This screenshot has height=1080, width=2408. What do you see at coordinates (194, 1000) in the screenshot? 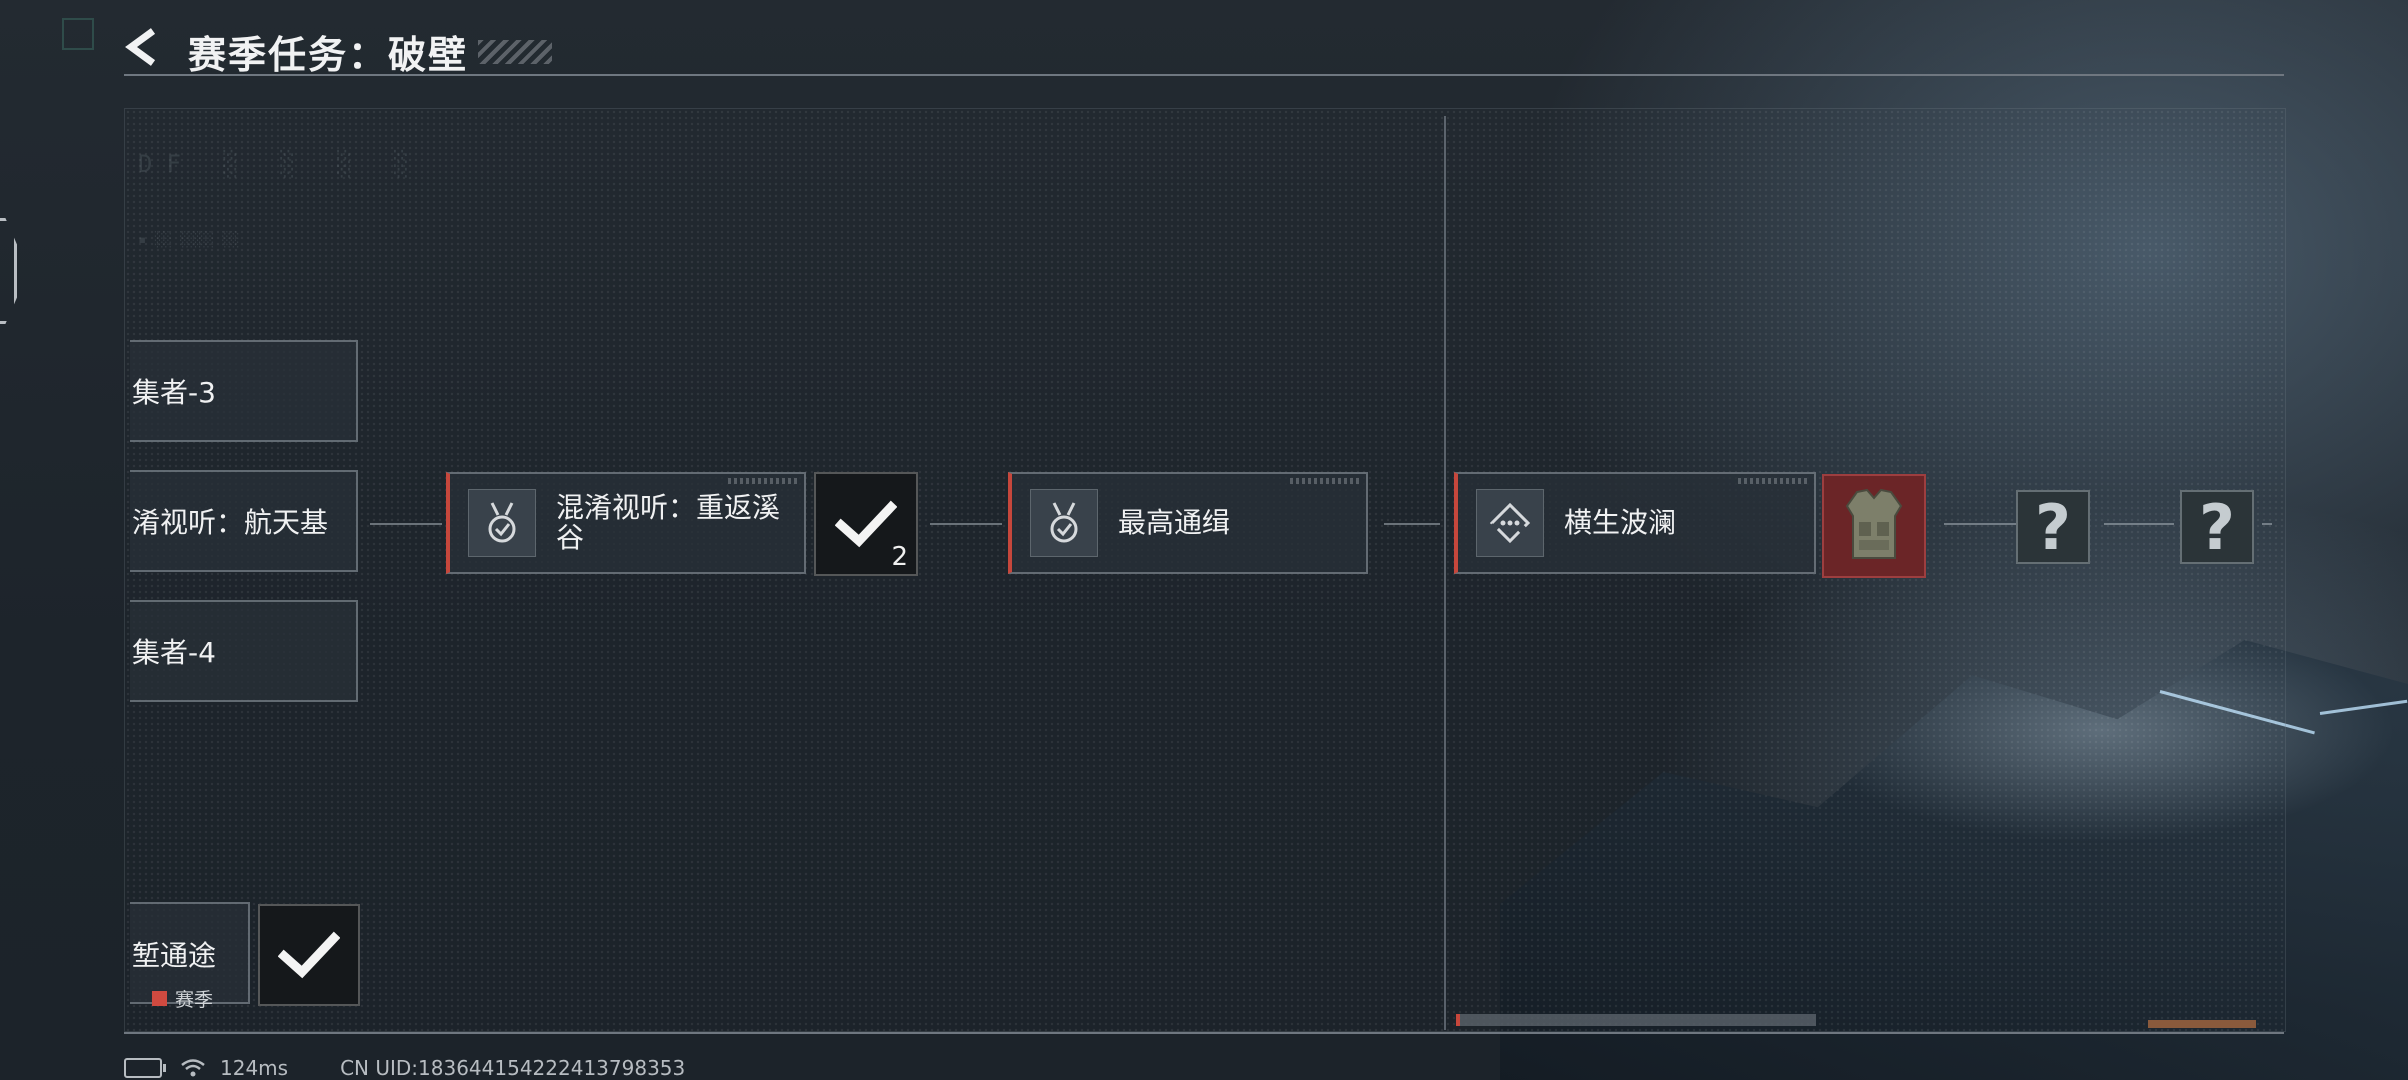
I see `season-tag-label: 赛季` at bounding box center [194, 1000].